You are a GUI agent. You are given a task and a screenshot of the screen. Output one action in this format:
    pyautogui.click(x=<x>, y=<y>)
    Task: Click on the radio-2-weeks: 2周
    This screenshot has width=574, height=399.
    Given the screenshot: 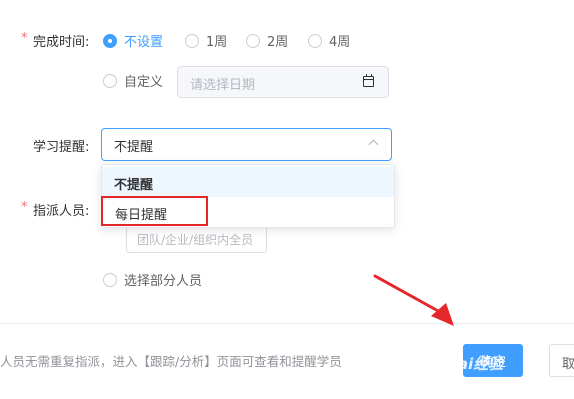 What is the action you would take?
    pyautogui.click(x=267, y=40)
    